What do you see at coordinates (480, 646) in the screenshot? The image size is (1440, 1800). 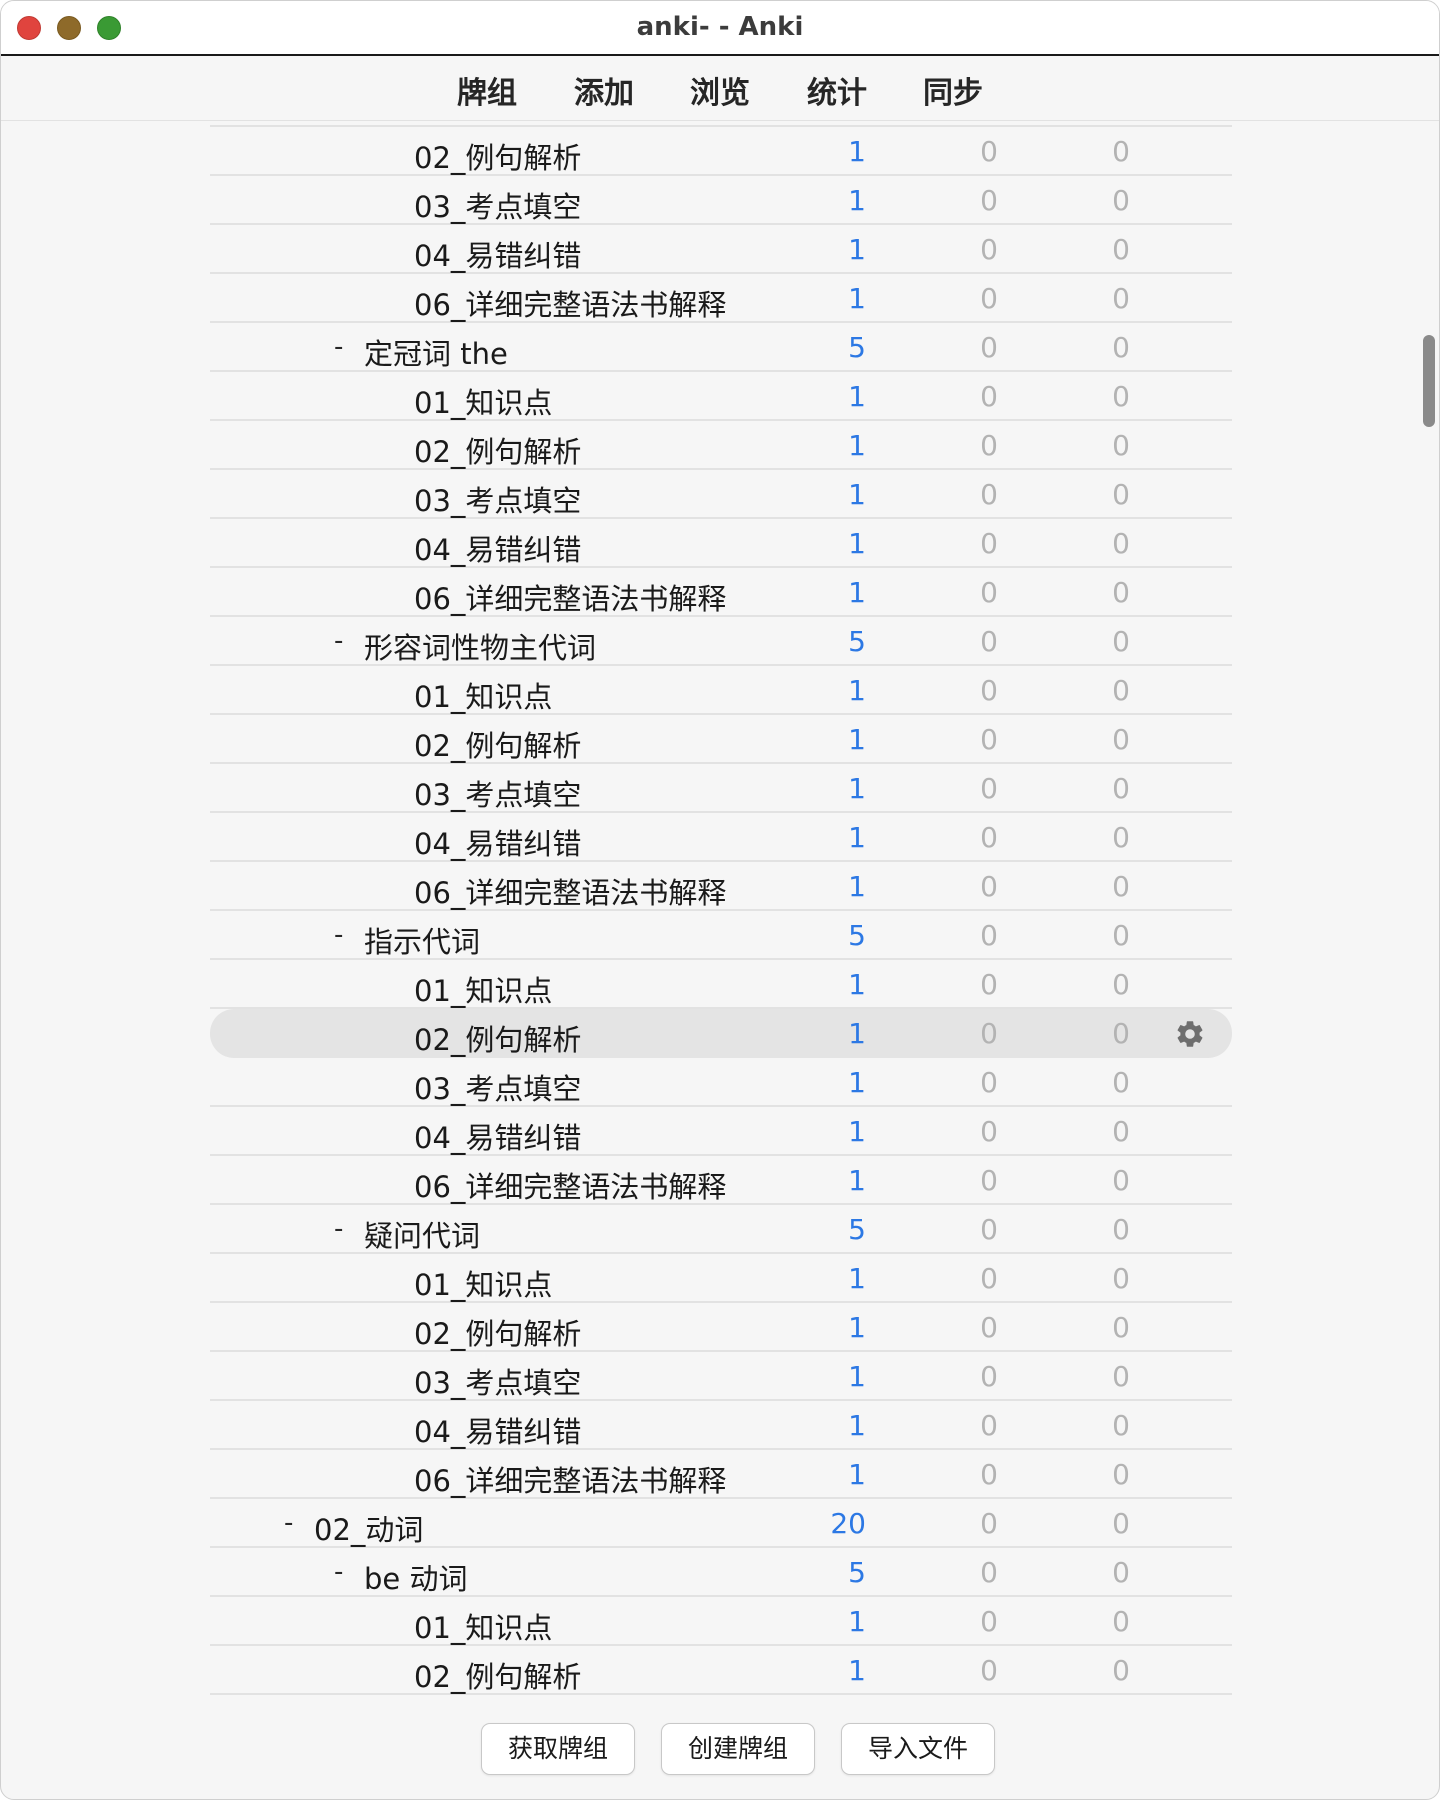 I see `deck-name: 形容词性物主代词` at bounding box center [480, 646].